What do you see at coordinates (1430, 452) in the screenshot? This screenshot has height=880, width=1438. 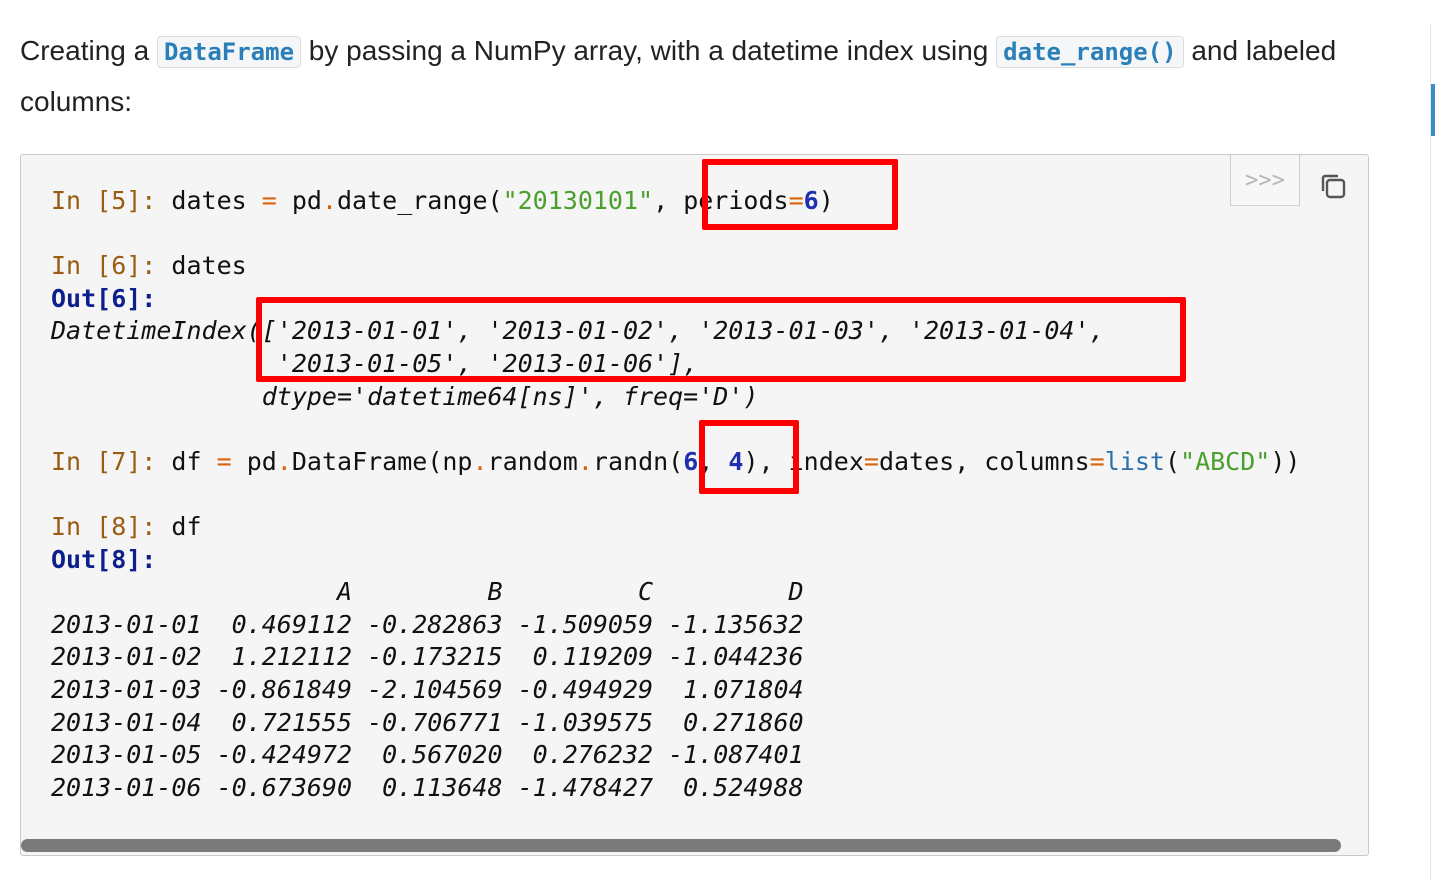 I see `page-right-rule` at bounding box center [1430, 452].